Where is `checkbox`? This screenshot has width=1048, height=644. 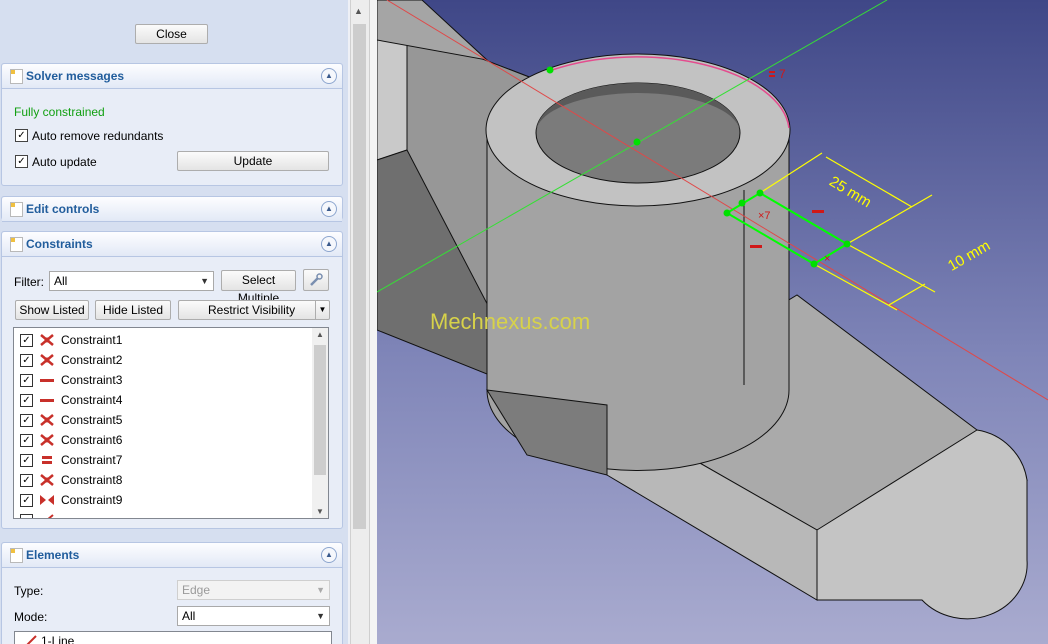
checkbox is located at coordinates (26, 516).